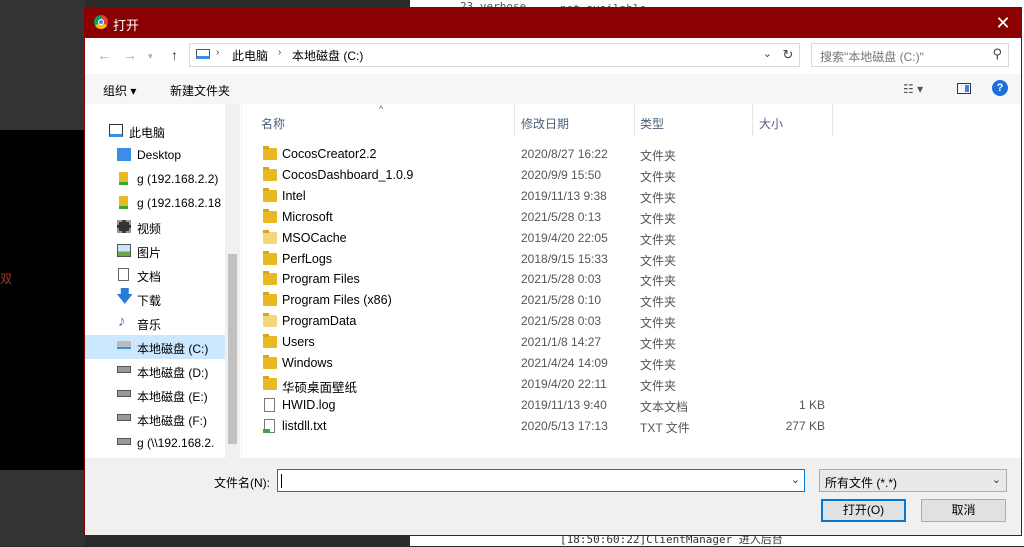 The image size is (1024, 547). Describe the element at coordinates (805, 425) in the screenshot. I see `file-size: 277 KB` at that location.